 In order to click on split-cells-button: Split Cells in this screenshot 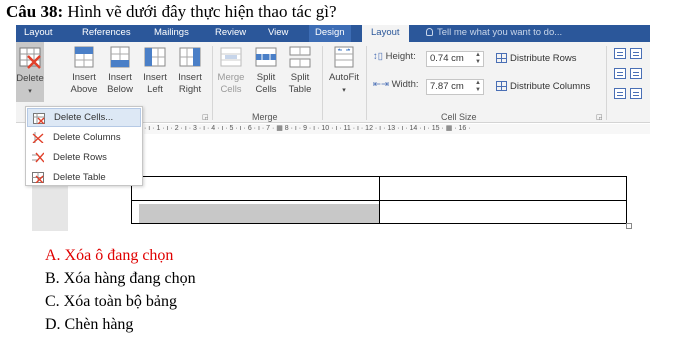, I will do `click(266, 70)`.